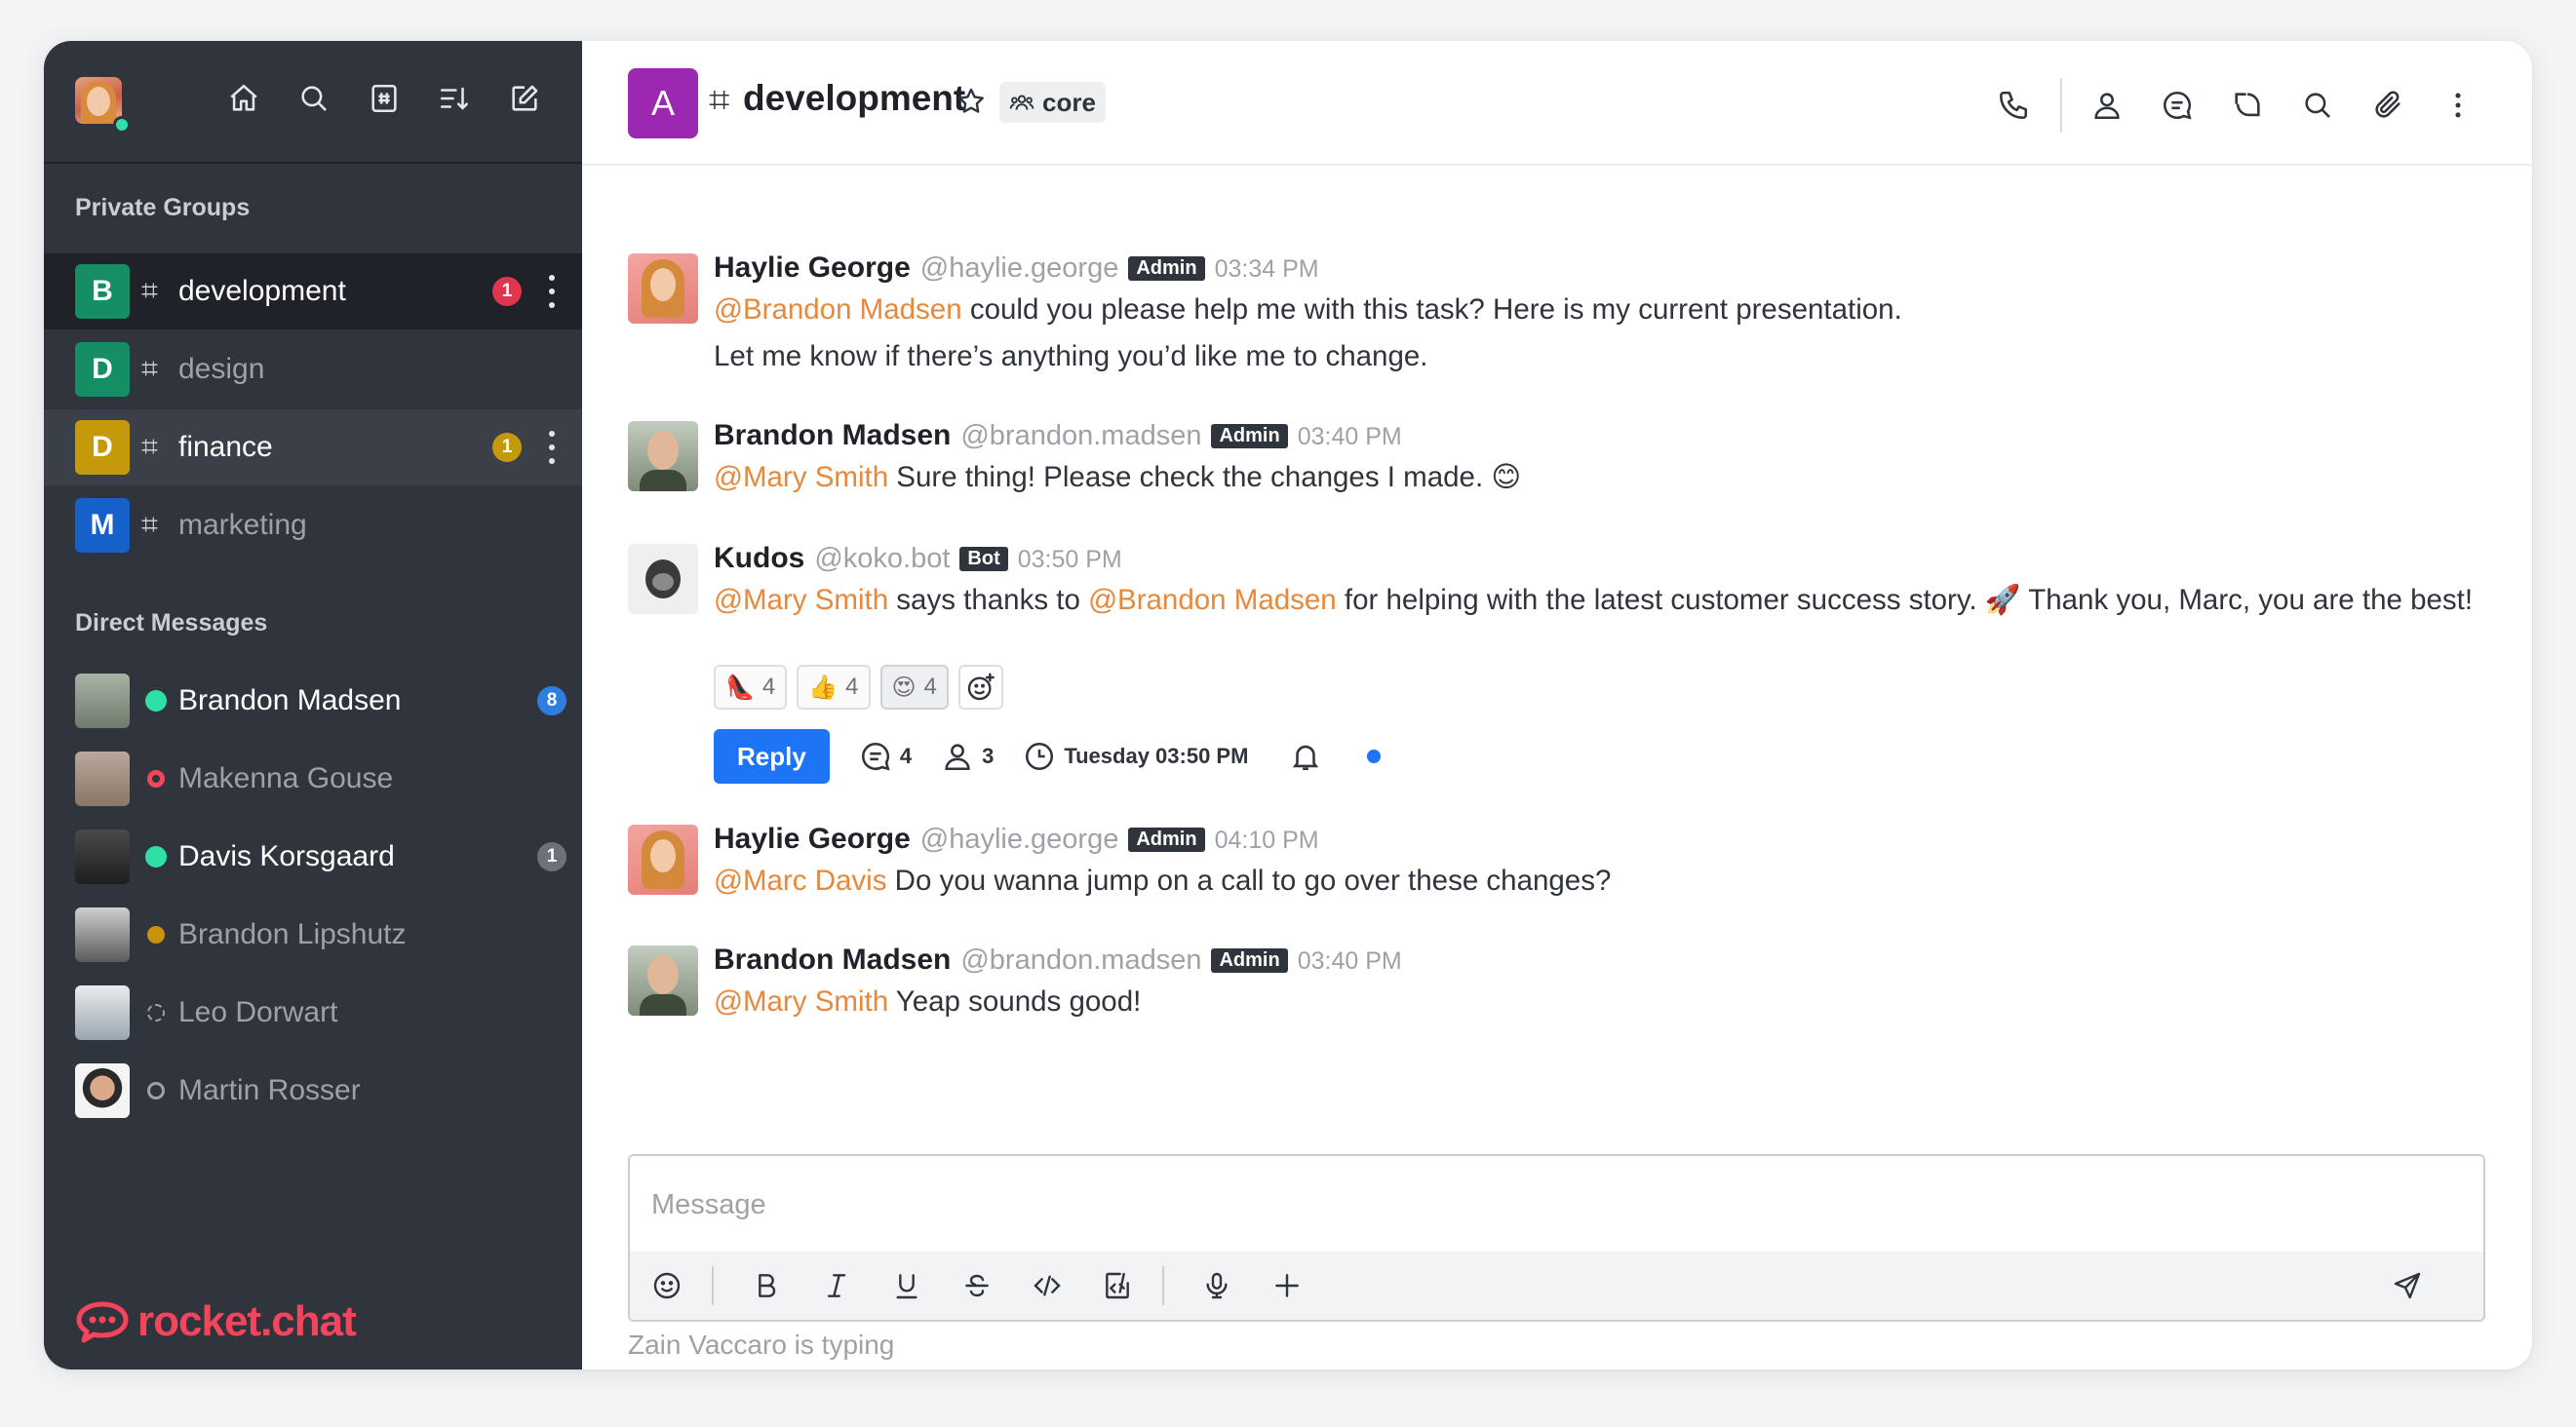 The height and width of the screenshot is (1427, 2576). What do you see at coordinates (971, 101) in the screenshot?
I see `star-icon` at bounding box center [971, 101].